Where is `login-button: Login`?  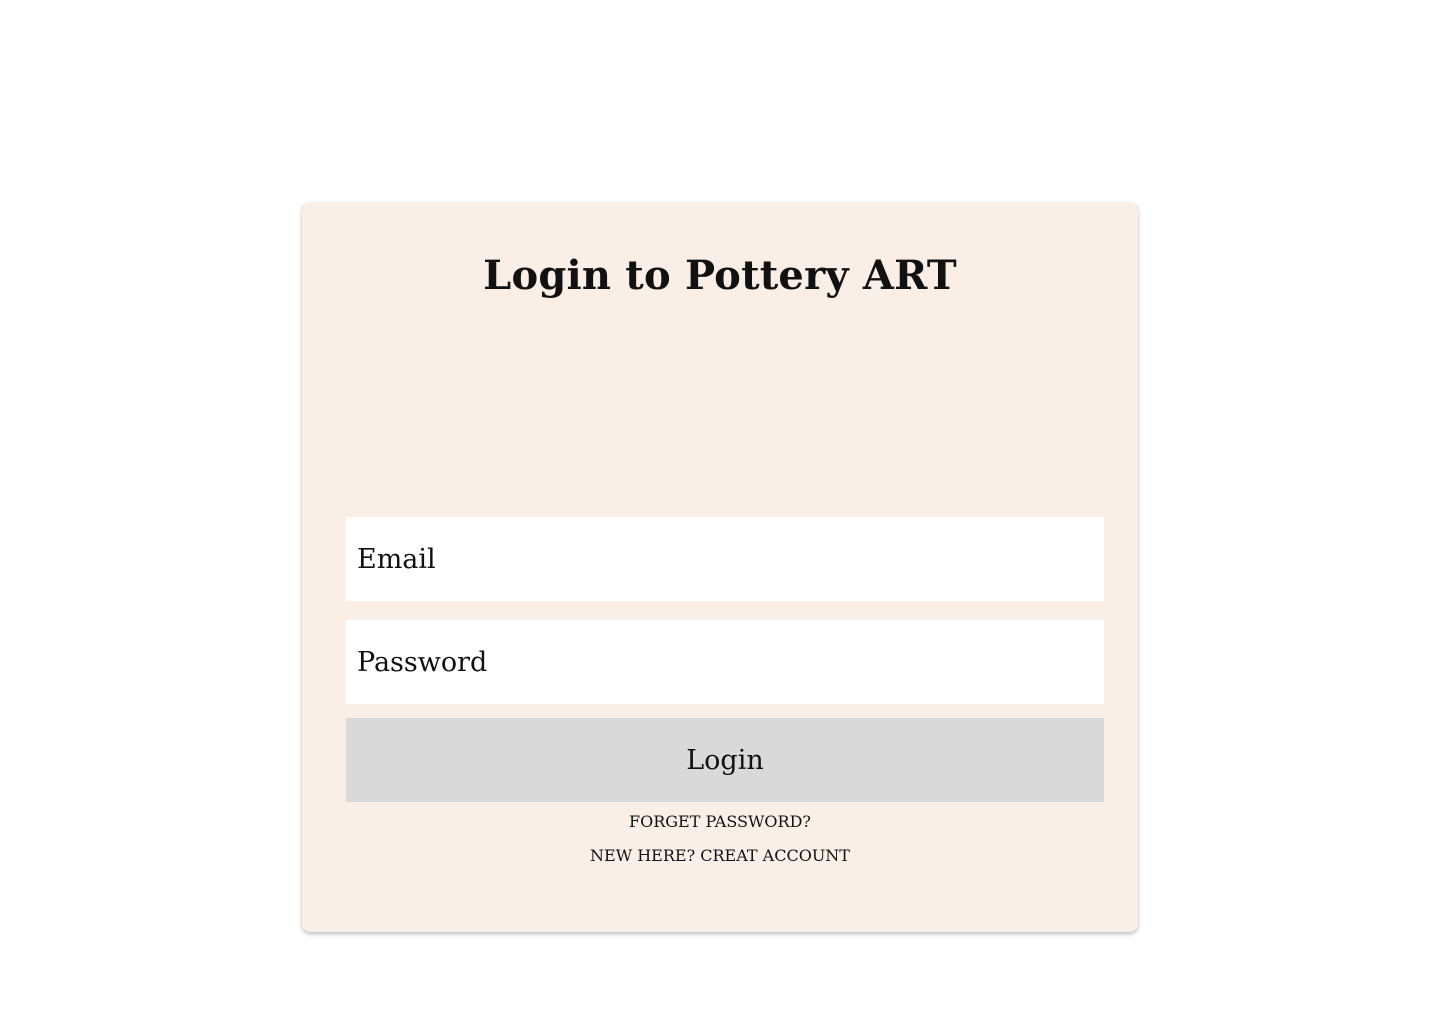 login-button: Login is located at coordinates (725, 760).